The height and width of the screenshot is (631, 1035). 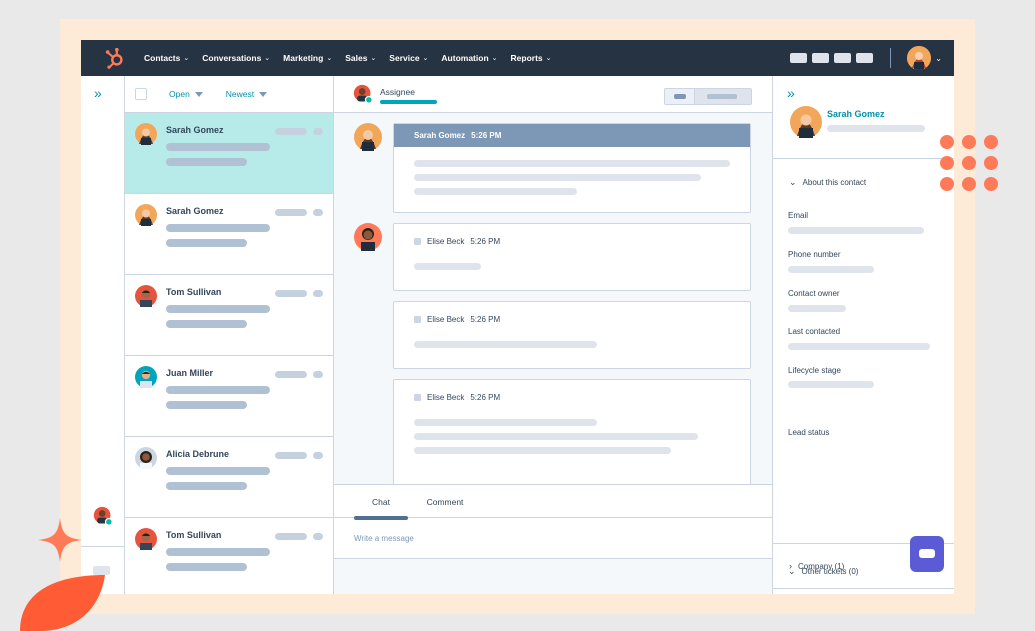 I want to click on assignee-label: Assignee, so click(x=397, y=92).